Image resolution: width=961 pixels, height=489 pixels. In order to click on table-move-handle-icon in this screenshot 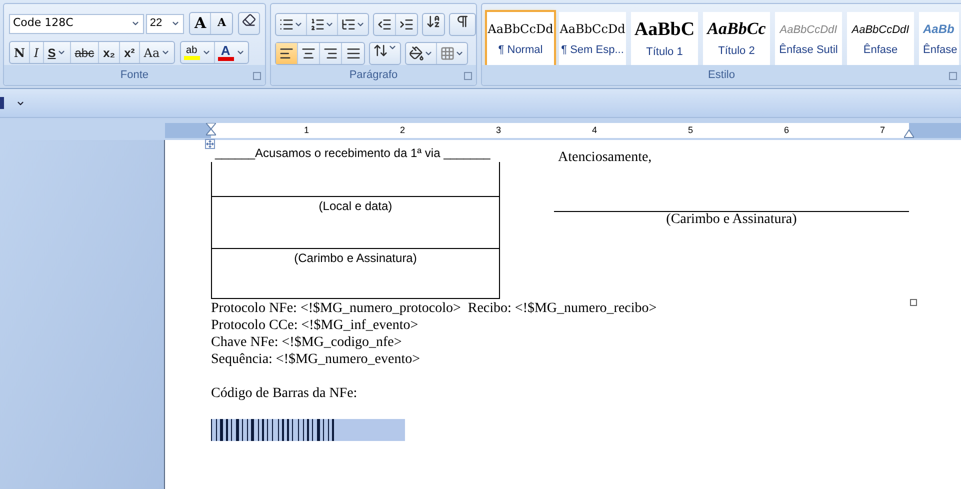, I will do `click(210, 144)`.